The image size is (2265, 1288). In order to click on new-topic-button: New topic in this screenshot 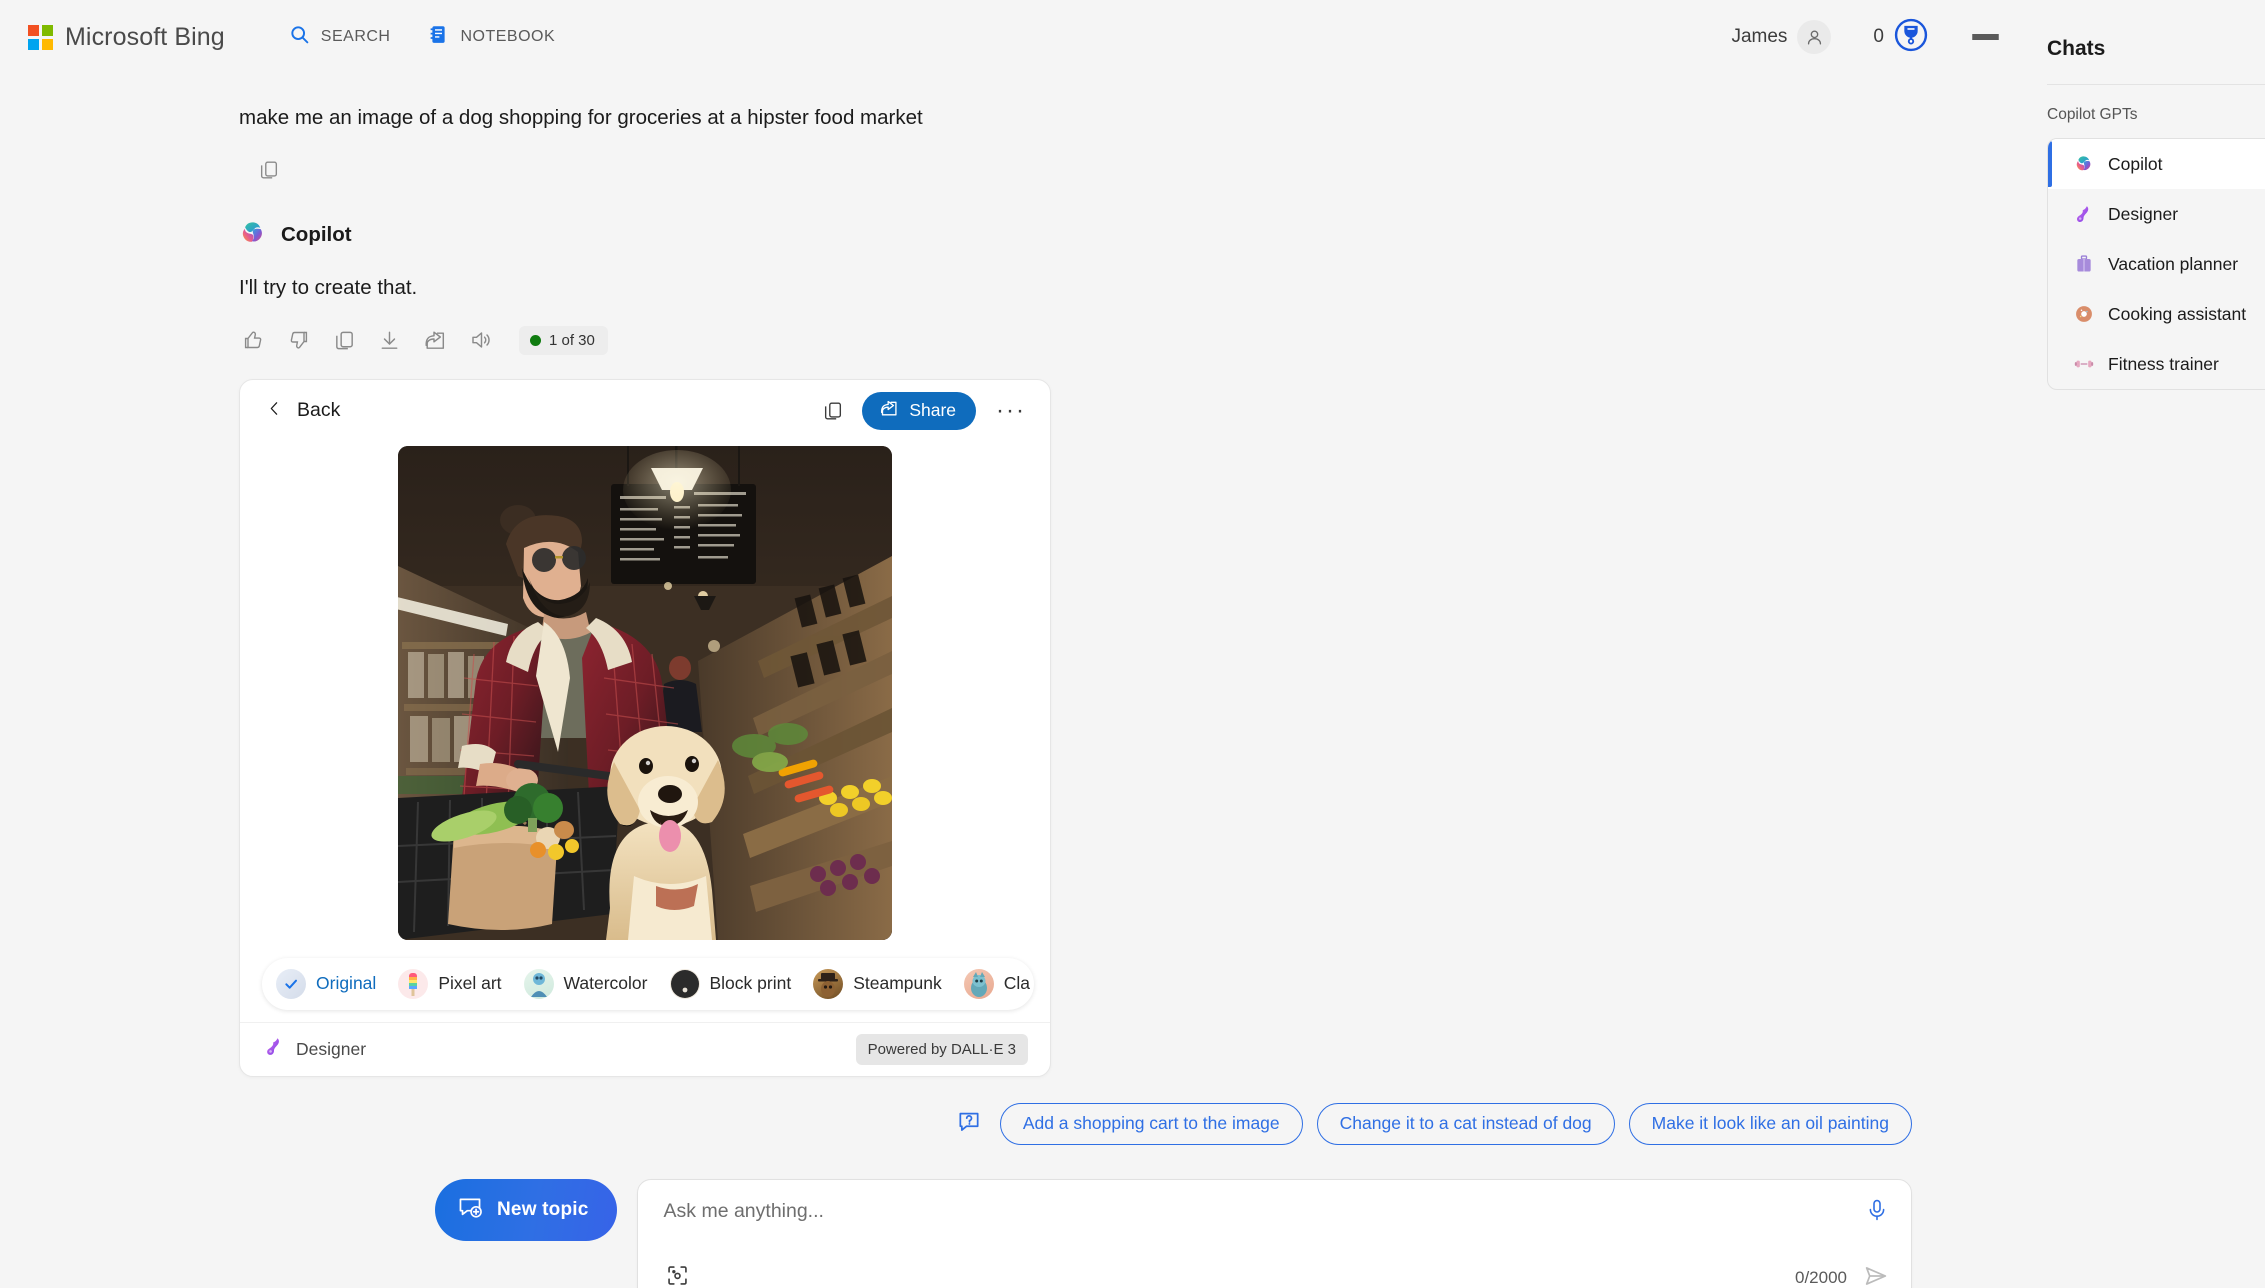, I will do `click(526, 1209)`.